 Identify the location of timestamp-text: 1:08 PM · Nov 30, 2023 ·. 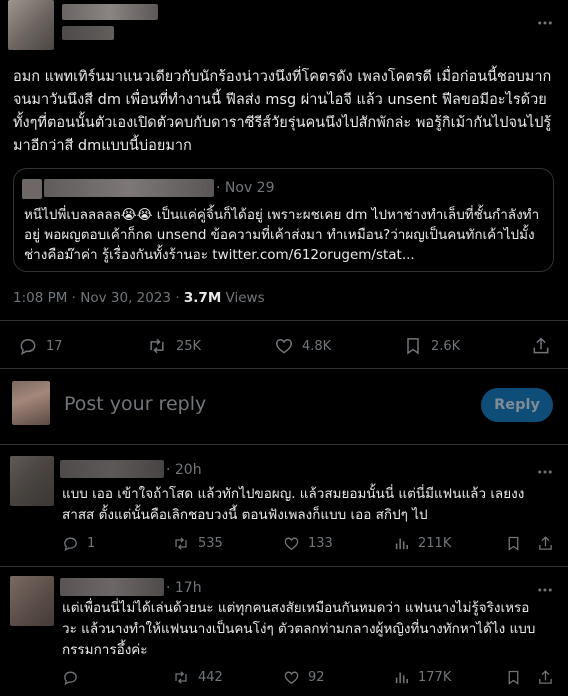
(98, 298).